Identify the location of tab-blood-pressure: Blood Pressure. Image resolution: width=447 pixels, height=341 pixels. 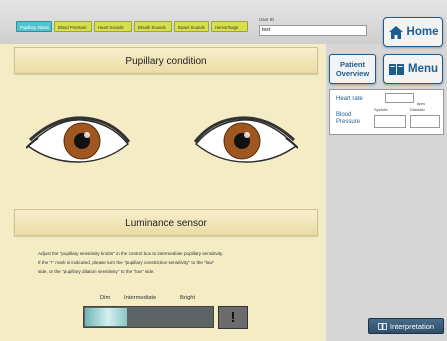
(73, 26).